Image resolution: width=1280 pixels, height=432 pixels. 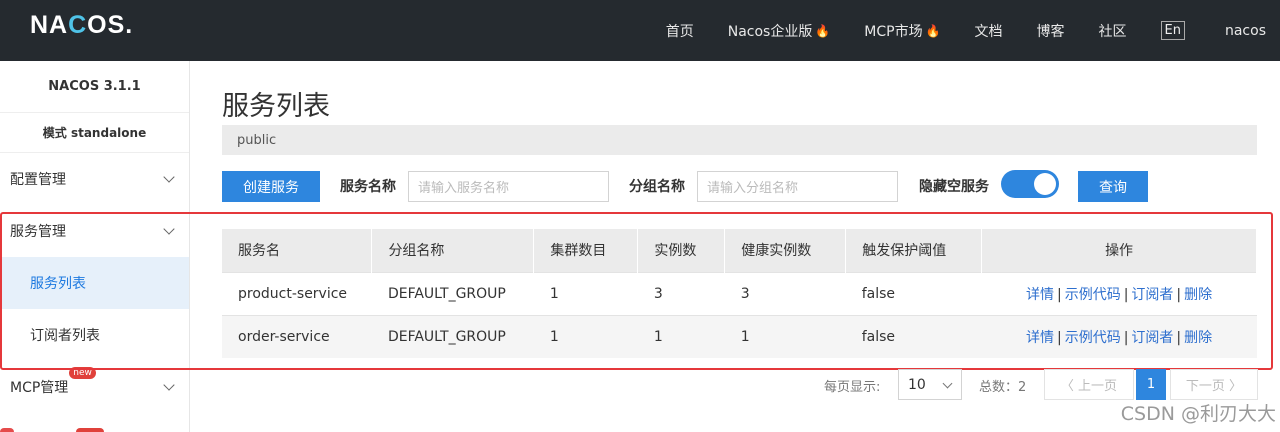 I want to click on watermark: CSDN @利刃大大, so click(x=1198, y=414).